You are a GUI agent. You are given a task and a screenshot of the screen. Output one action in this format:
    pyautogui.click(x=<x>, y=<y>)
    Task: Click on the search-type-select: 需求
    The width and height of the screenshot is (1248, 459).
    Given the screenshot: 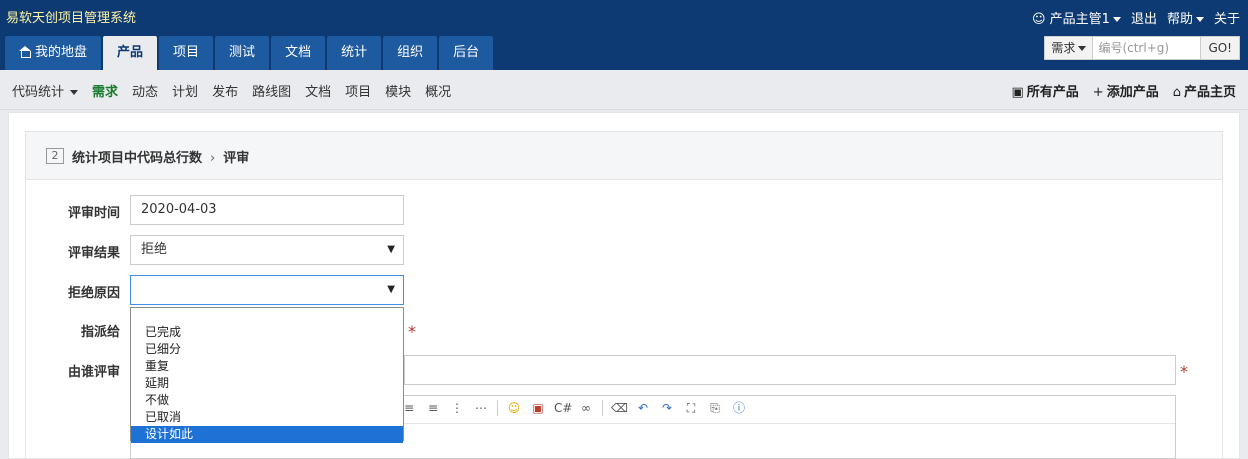 What is the action you would take?
    pyautogui.click(x=1069, y=48)
    